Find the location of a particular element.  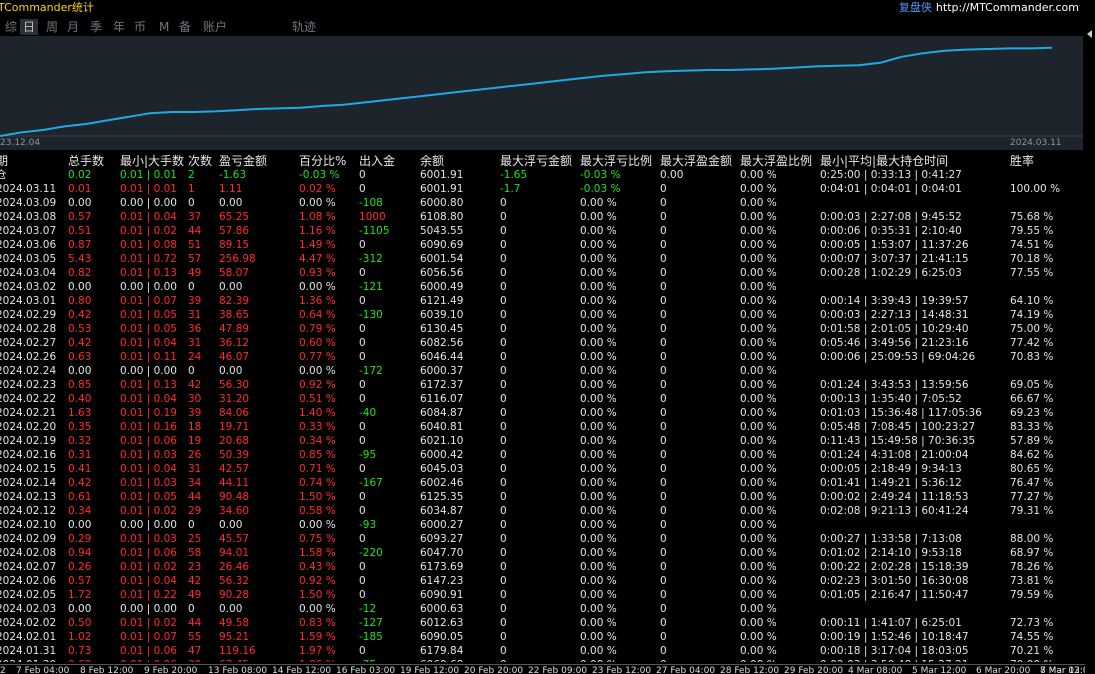

column-header: 最大浮亏金额 is located at coordinates (536, 160).